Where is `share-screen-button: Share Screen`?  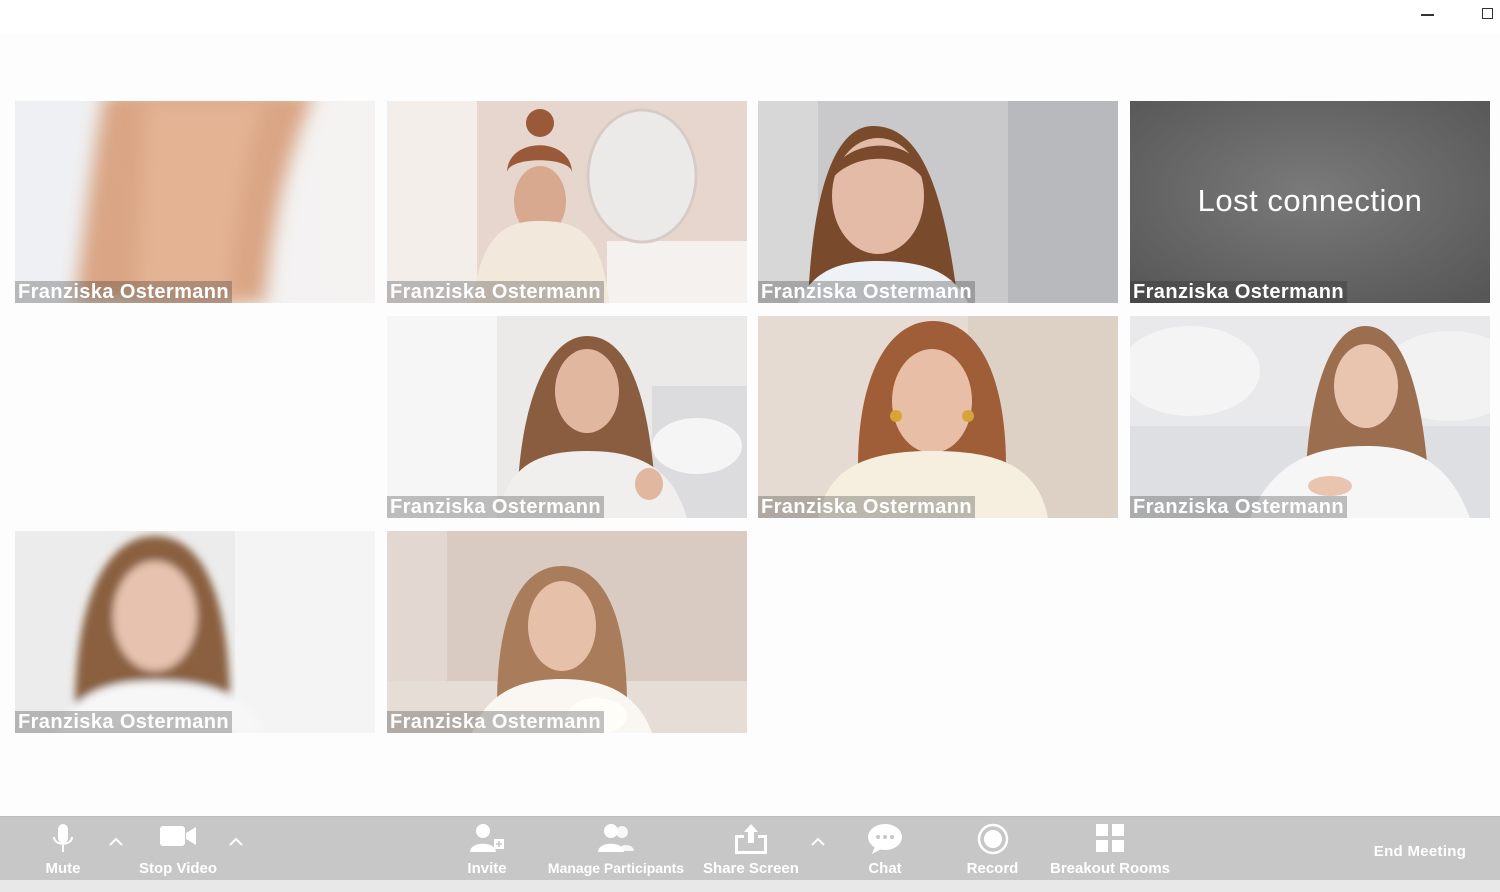
share-screen-button: Share Screen is located at coordinates (751, 849).